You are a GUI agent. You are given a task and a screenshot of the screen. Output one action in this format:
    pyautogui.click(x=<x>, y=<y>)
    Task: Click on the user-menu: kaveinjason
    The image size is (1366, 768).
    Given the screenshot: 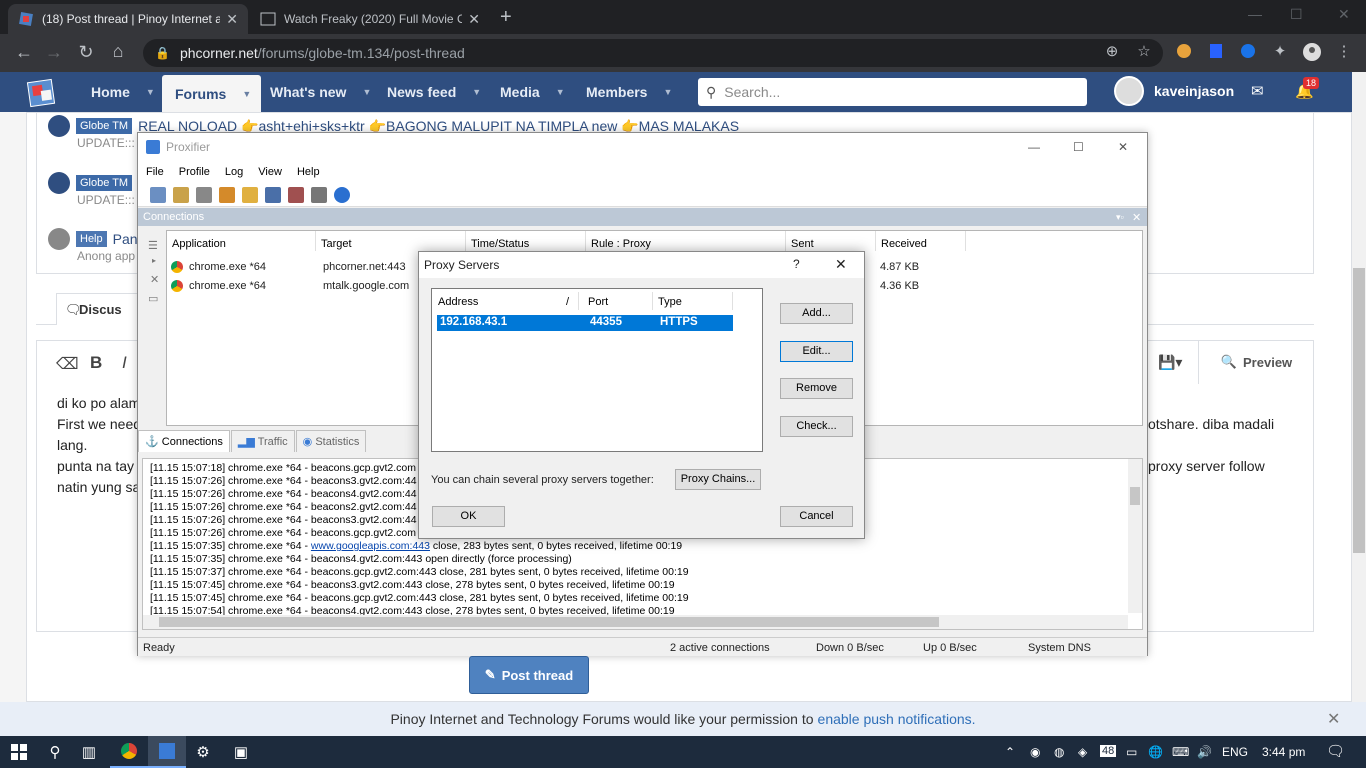 What is the action you would take?
    pyautogui.click(x=1174, y=91)
    